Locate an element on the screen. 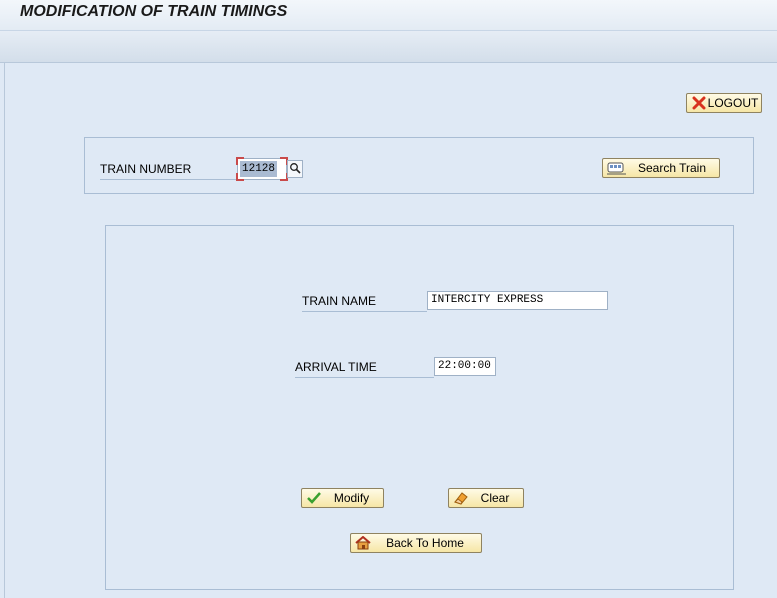 This screenshot has width=777, height=598. modify-button: Modify is located at coordinates (342, 498).